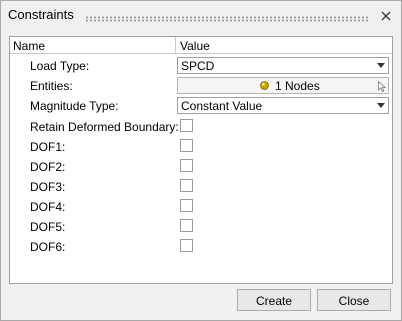 This screenshot has height=321, width=402. What do you see at coordinates (186, 125) in the screenshot?
I see `retain-deformed-boundary-checkbox` at bounding box center [186, 125].